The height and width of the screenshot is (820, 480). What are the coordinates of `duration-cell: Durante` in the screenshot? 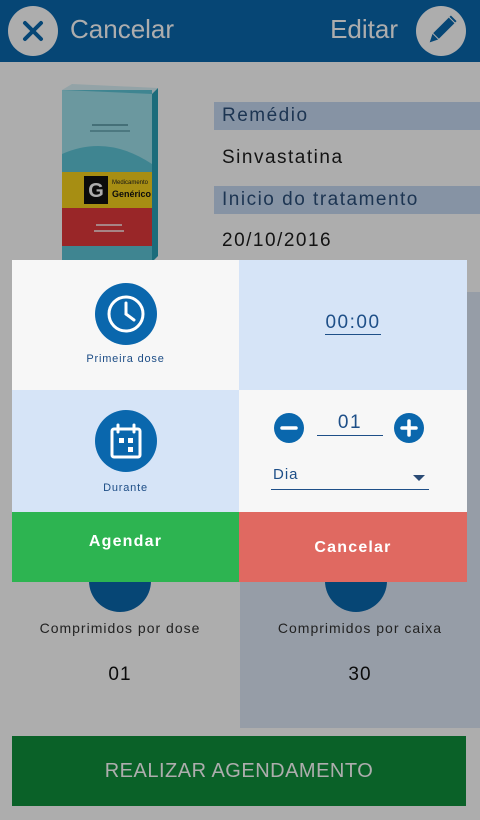 It's located at (125, 451).